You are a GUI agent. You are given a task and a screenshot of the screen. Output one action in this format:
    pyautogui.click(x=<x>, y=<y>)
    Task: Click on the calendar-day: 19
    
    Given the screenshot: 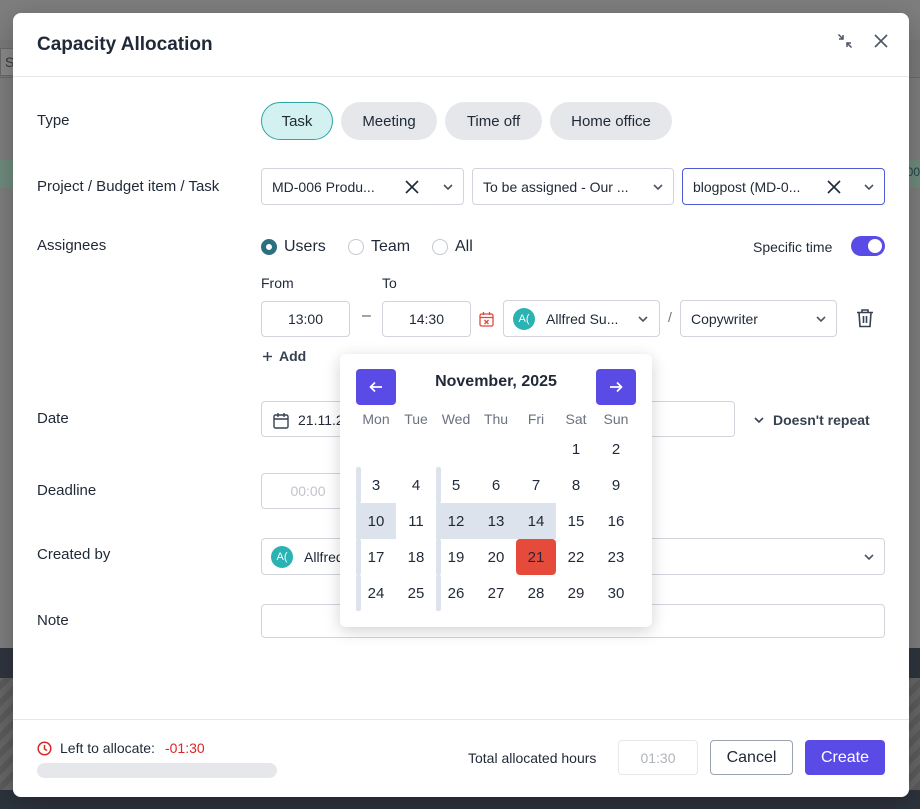 What is the action you would take?
    pyautogui.click(x=456, y=557)
    